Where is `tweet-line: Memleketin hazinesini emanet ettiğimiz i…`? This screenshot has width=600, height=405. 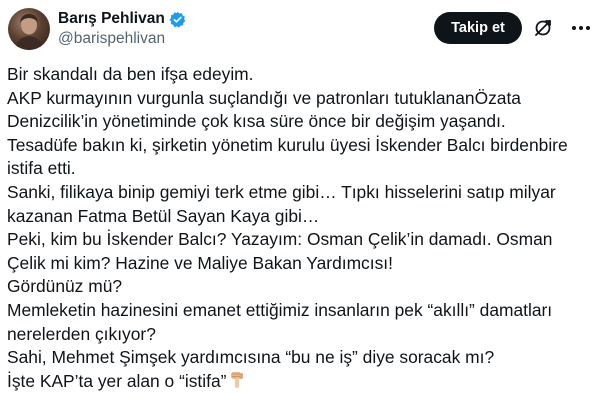
tweet-line: Memleketin hazinesini emanet ettiğimiz i… is located at coordinates (280, 309).